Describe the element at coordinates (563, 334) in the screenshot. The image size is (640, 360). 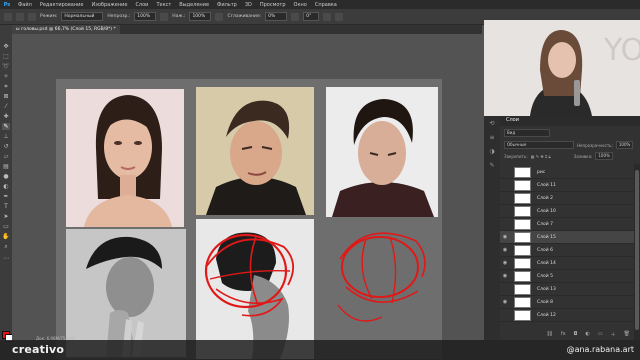
I see `layer-style-icon: fx` at that location.